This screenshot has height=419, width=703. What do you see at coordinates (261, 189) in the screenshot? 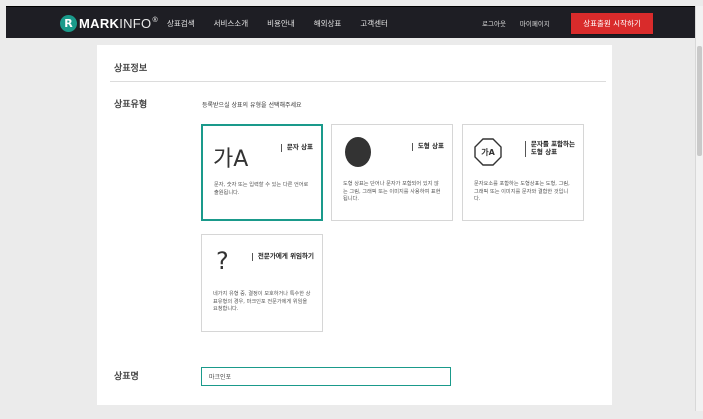
I see `card-description: 문자, 숫자 또는 입력할 수 있는 다른 언어로 출원됩니다.` at bounding box center [261, 189].